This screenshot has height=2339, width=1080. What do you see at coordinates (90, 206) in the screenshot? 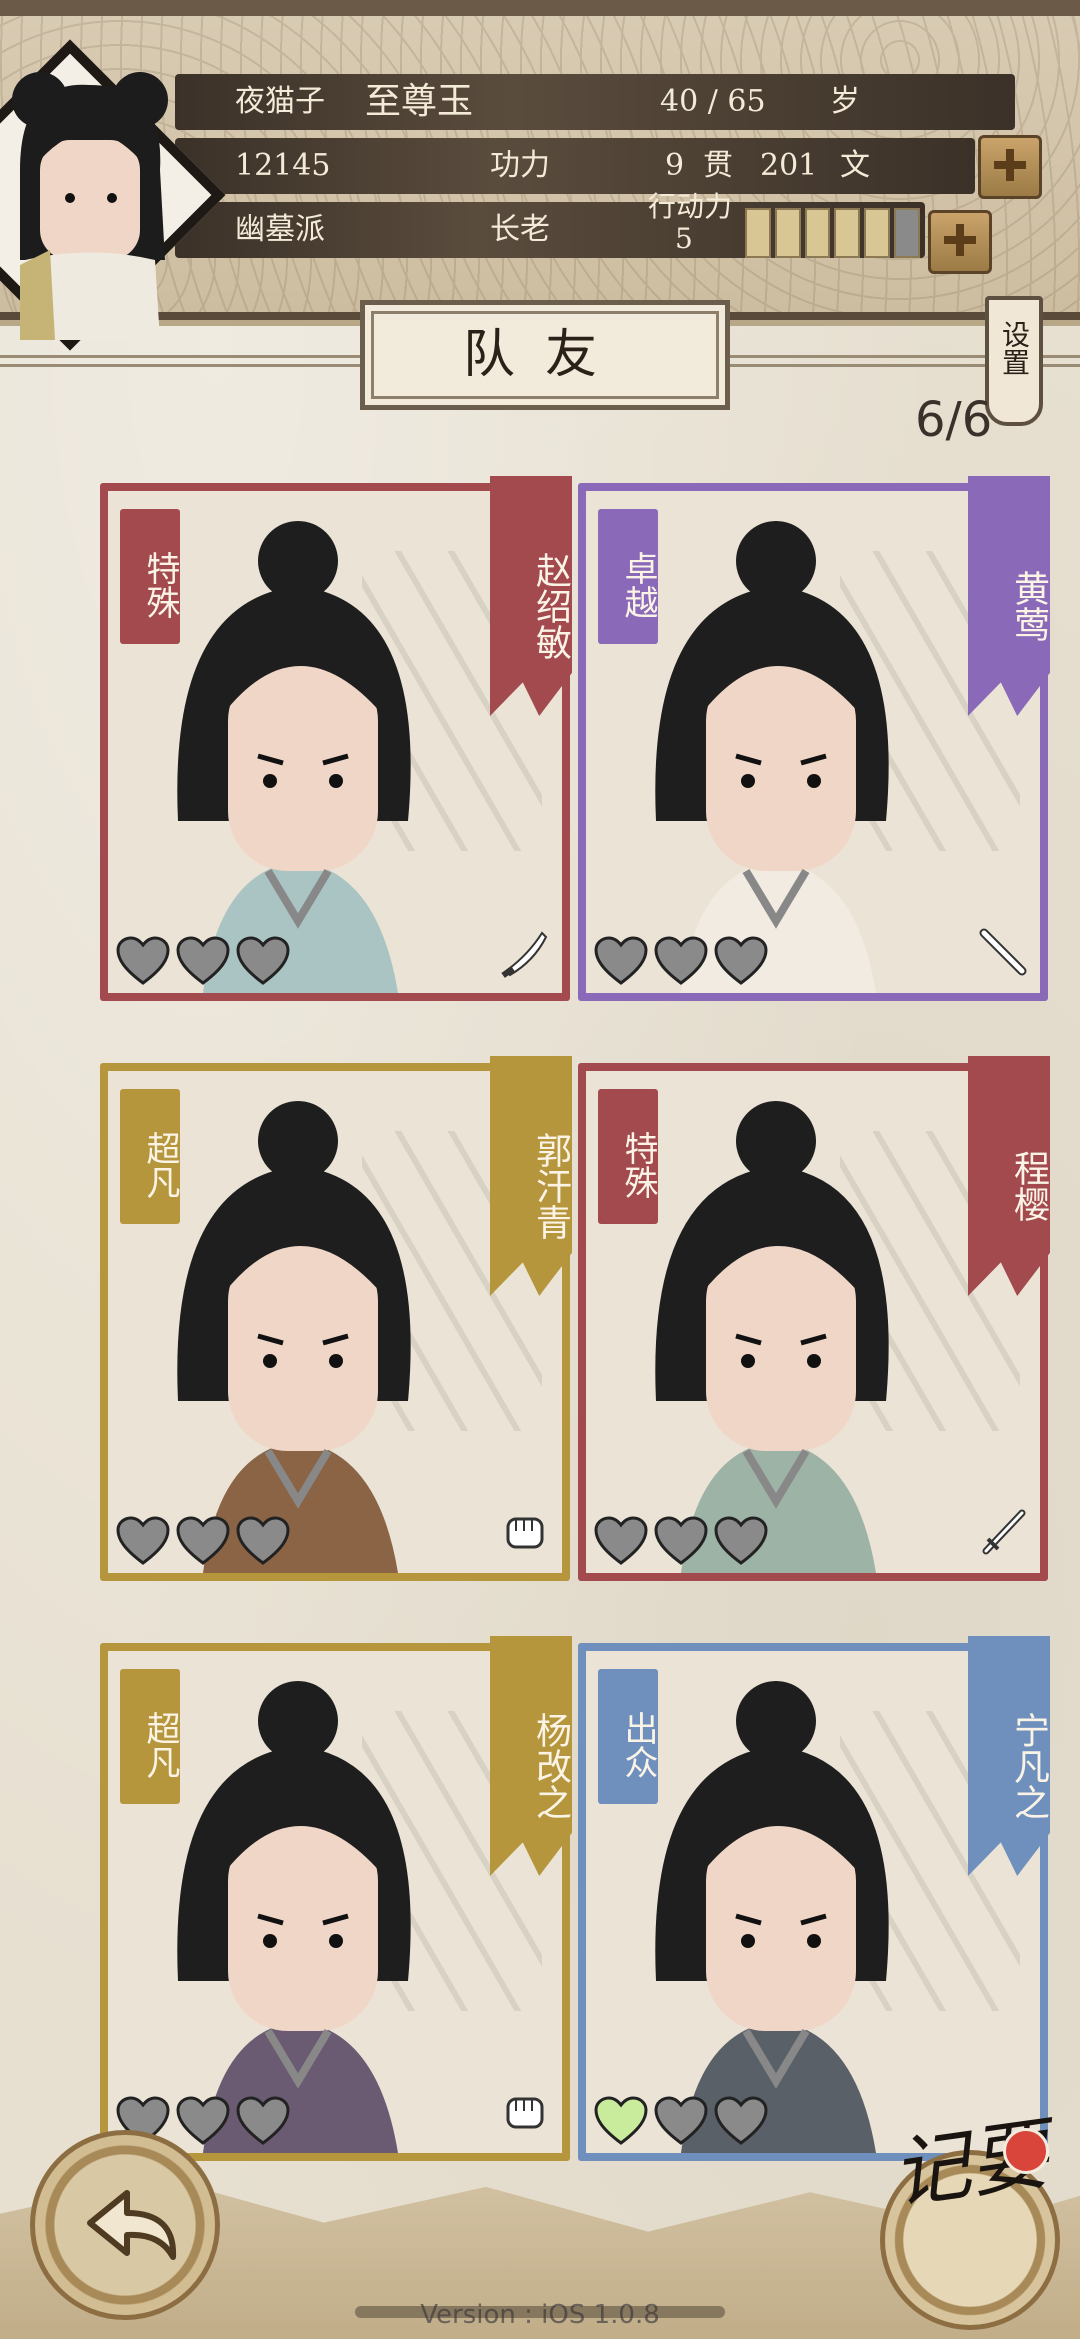
I see `avatar` at bounding box center [90, 206].